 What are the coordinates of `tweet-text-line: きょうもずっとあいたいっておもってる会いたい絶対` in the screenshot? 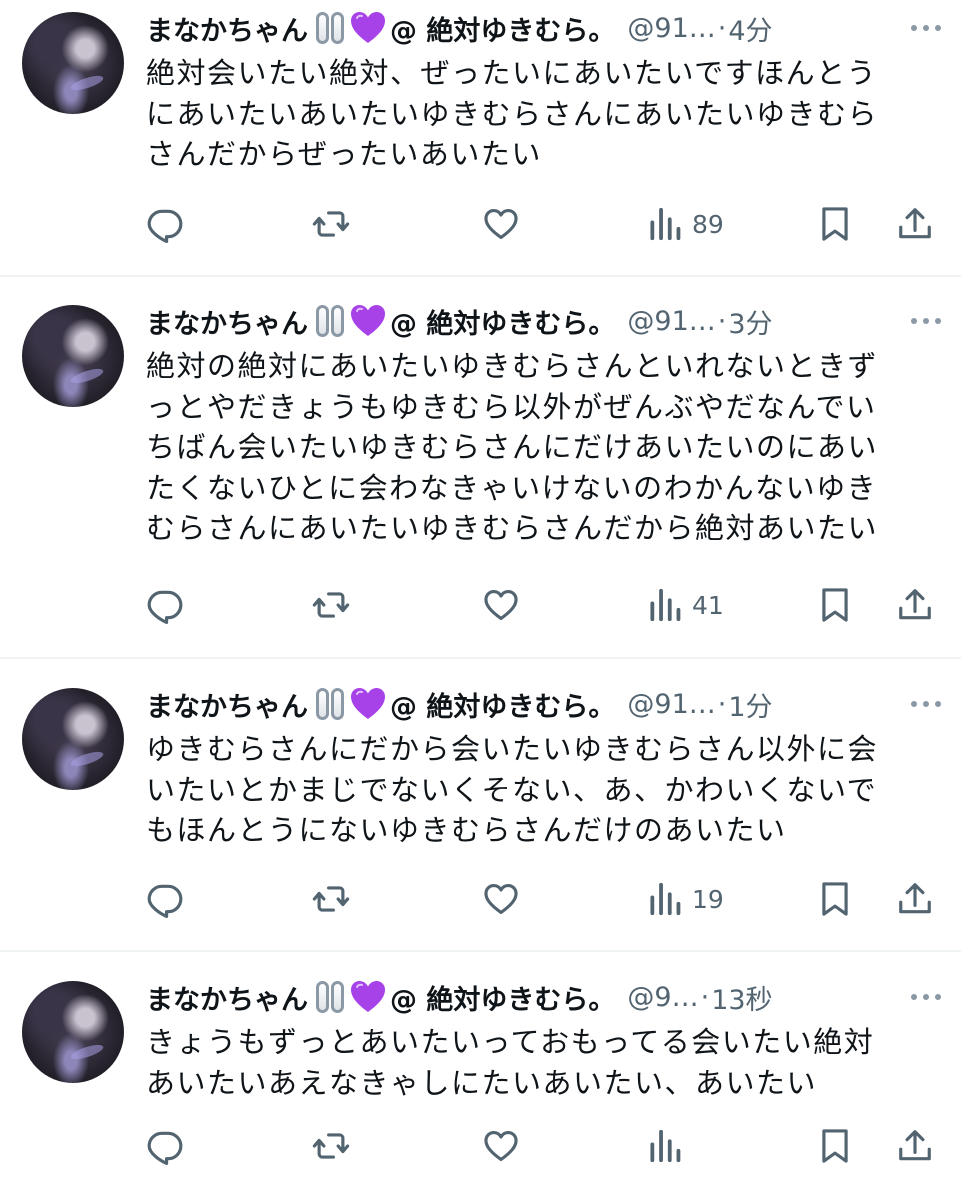 It's located at (510, 1042).